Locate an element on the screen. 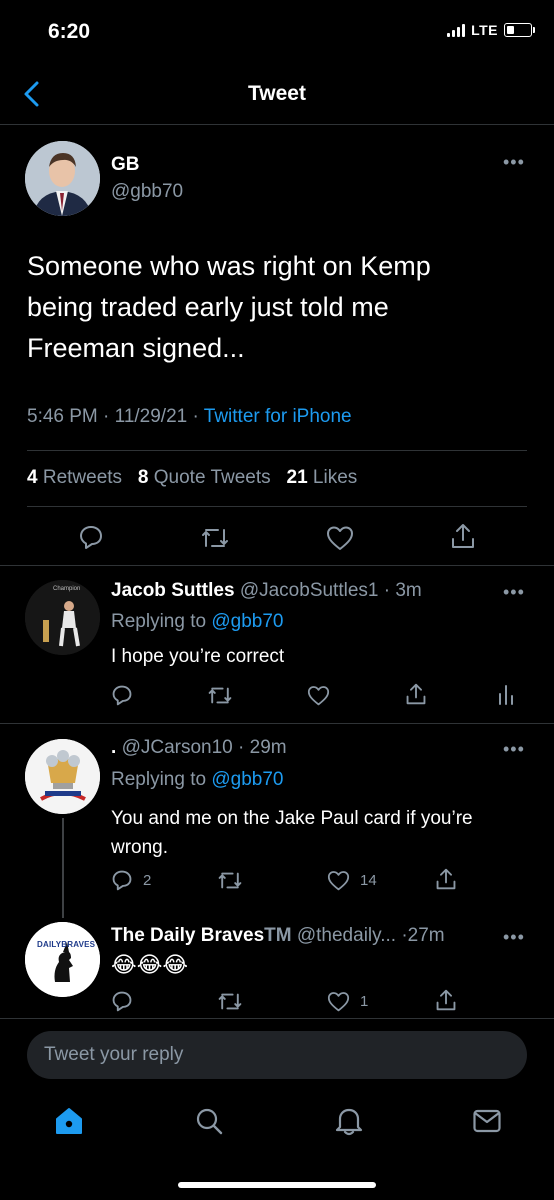 The width and height of the screenshot is (554, 1200). reply-author-name: Jacob Suttles is located at coordinates (173, 590).